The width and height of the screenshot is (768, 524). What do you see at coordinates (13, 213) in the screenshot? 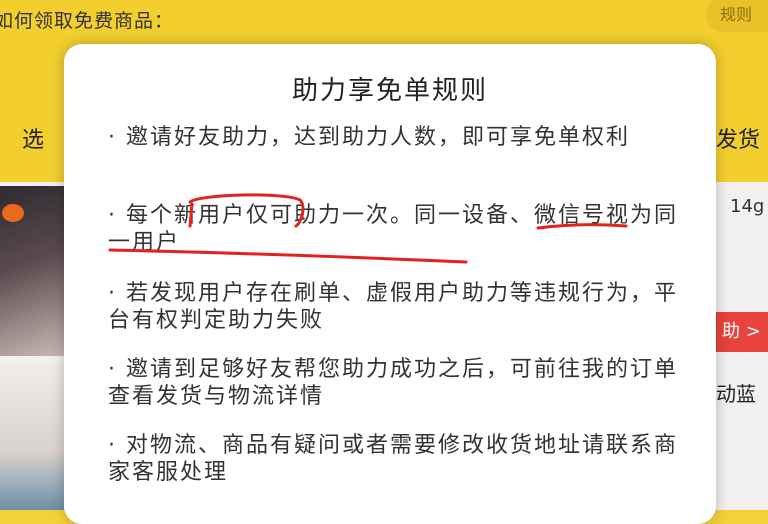
I see `pumpkin-decoration` at bounding box center [13, 213].